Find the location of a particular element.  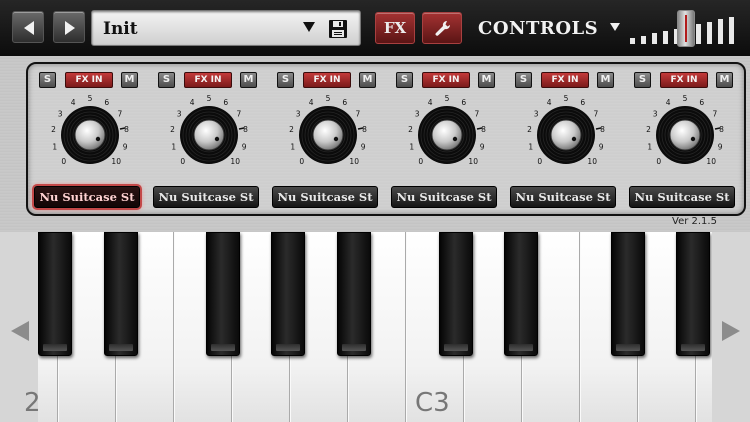

fx-button: FX is located at coordinates (395, 28).